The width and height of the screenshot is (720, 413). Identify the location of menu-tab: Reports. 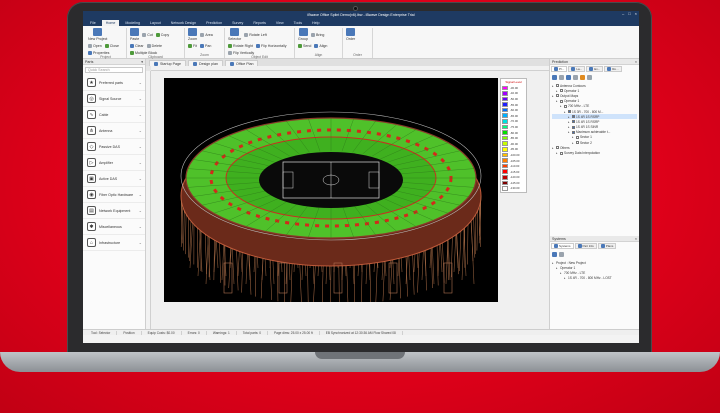
(259, 23).